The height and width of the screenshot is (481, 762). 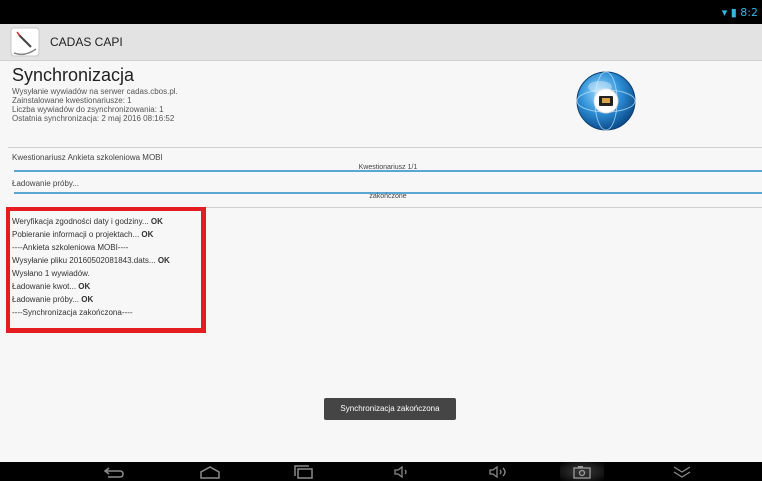 What do you see at coordinates (87, 157) in the screenshot?
I see `questionnaire-label: Kwestionariusz Ankieta szkoleniowa MOBI` at bounding box center [87, 157].